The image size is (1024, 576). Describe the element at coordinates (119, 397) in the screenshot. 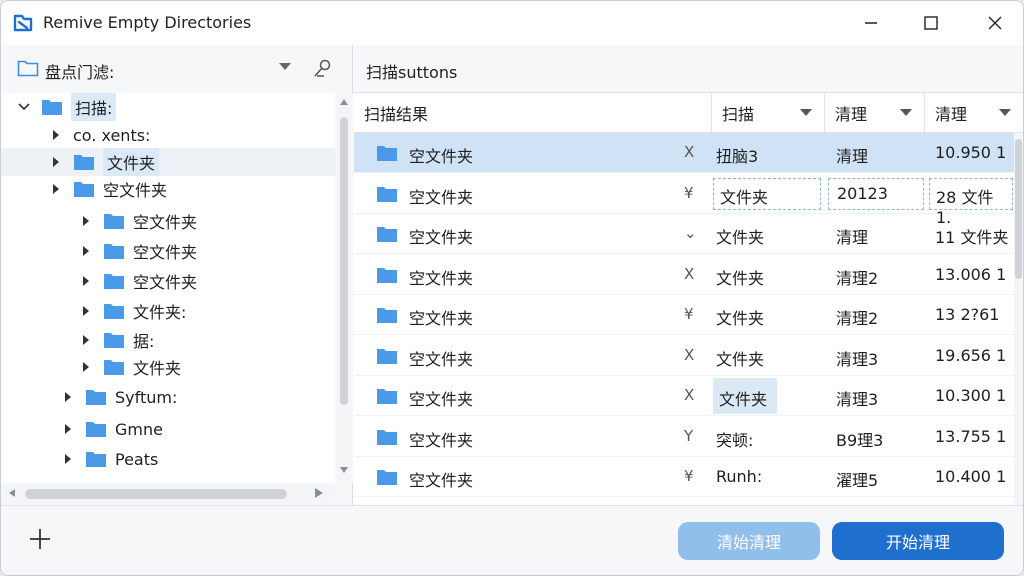

I see `tree-item: Syftum:` at that location.